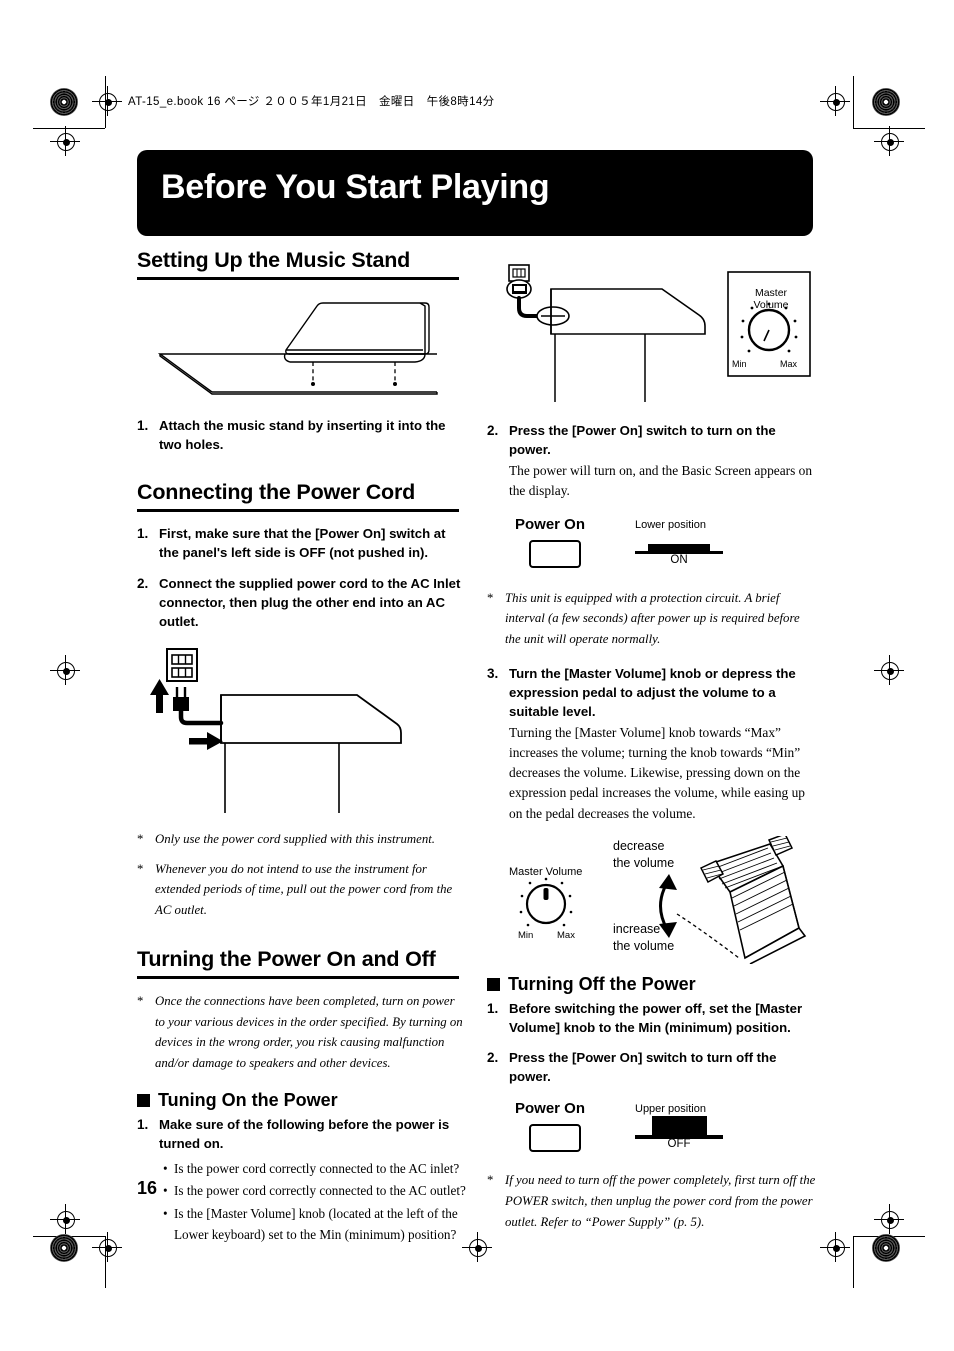 This screenshot has width=954, height=1351. What do you see at coordinates (853, 1262) in the screenshot?
I see `crop-rule-bottom-right-v` at bounding box center [853, 1262].